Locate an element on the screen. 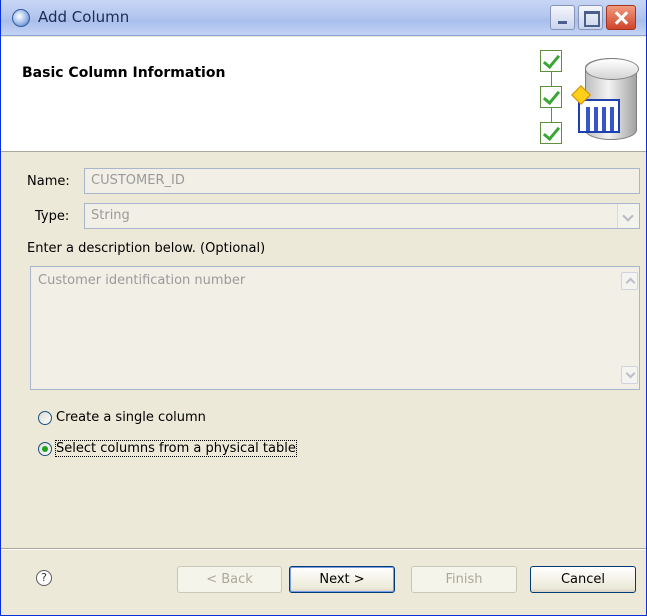 The image size is (647, 616). next-button: Next > is located at coordinates (342, 579).